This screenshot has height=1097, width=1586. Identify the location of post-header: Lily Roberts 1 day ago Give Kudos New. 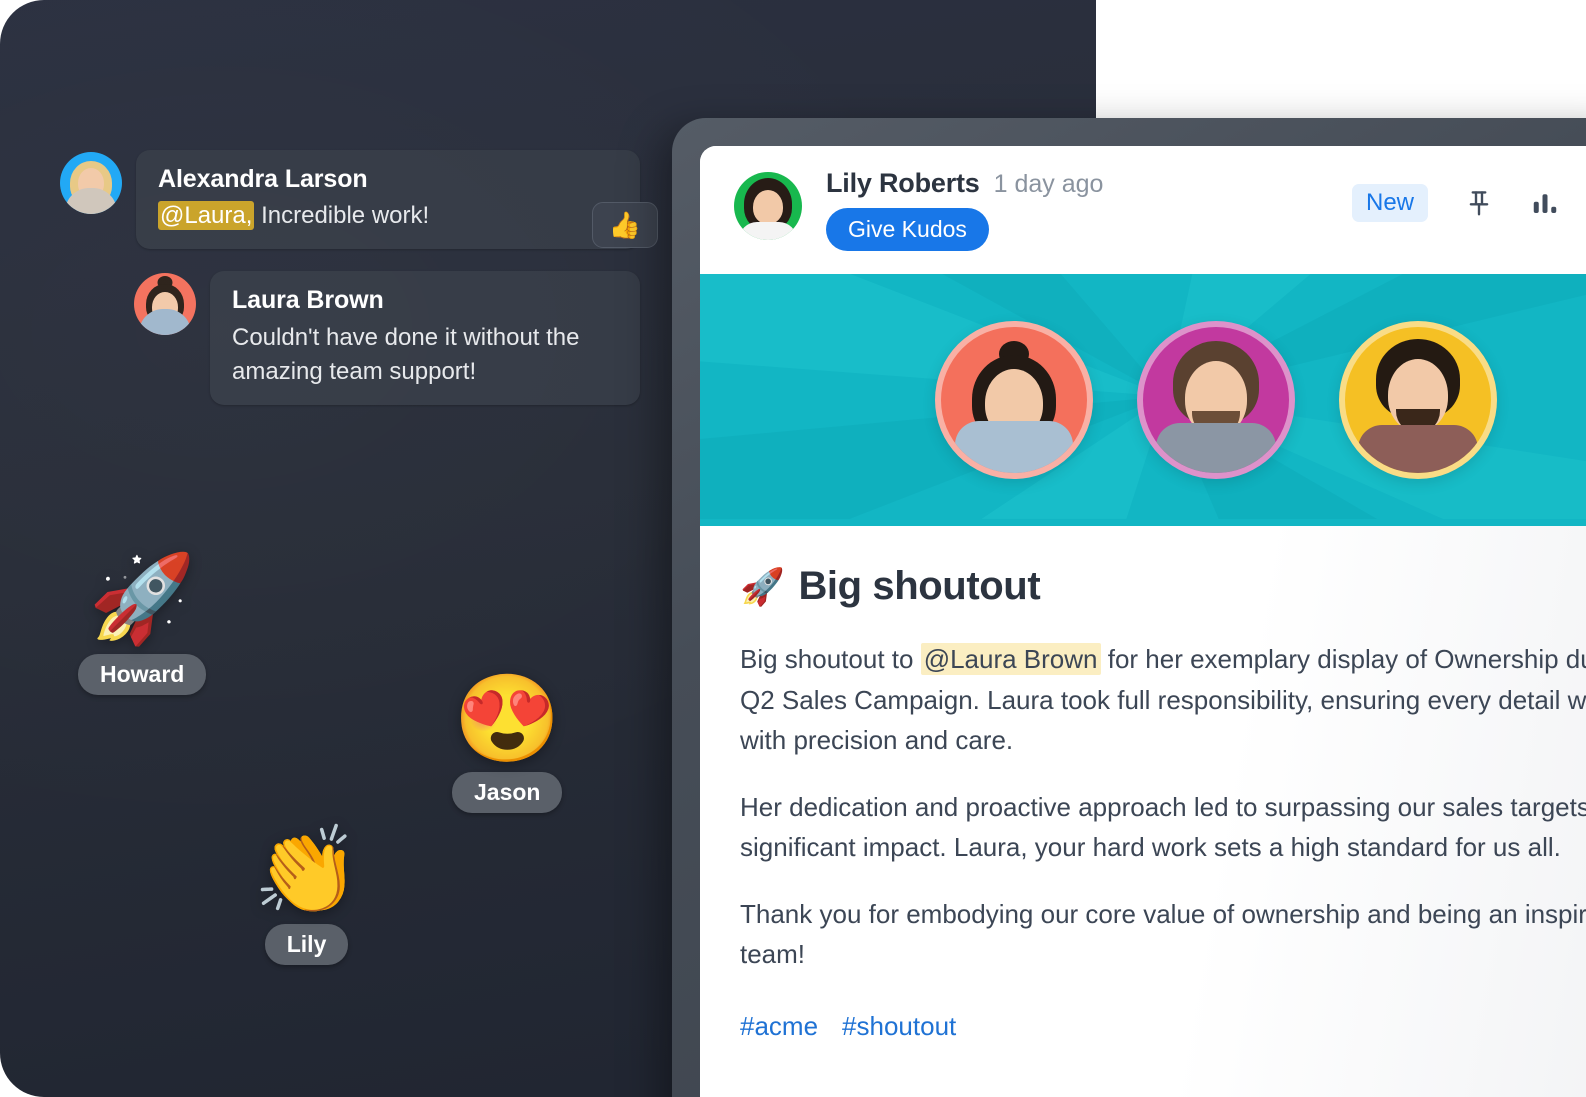
(1143, 210).